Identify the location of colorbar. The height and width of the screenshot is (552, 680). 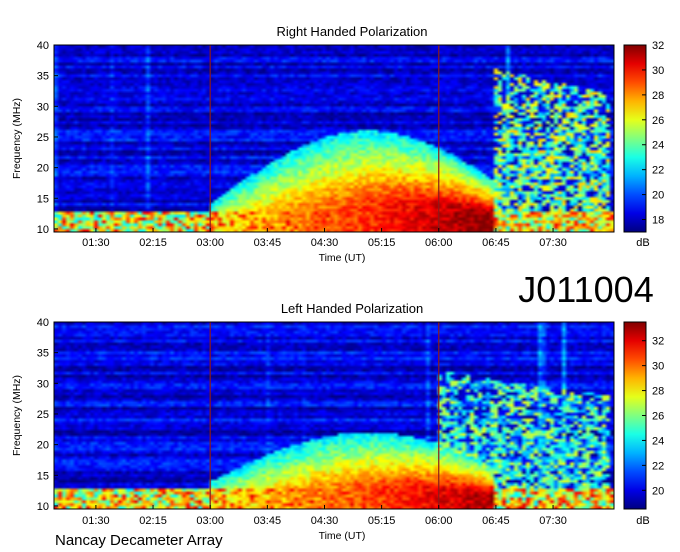
(635, 138).